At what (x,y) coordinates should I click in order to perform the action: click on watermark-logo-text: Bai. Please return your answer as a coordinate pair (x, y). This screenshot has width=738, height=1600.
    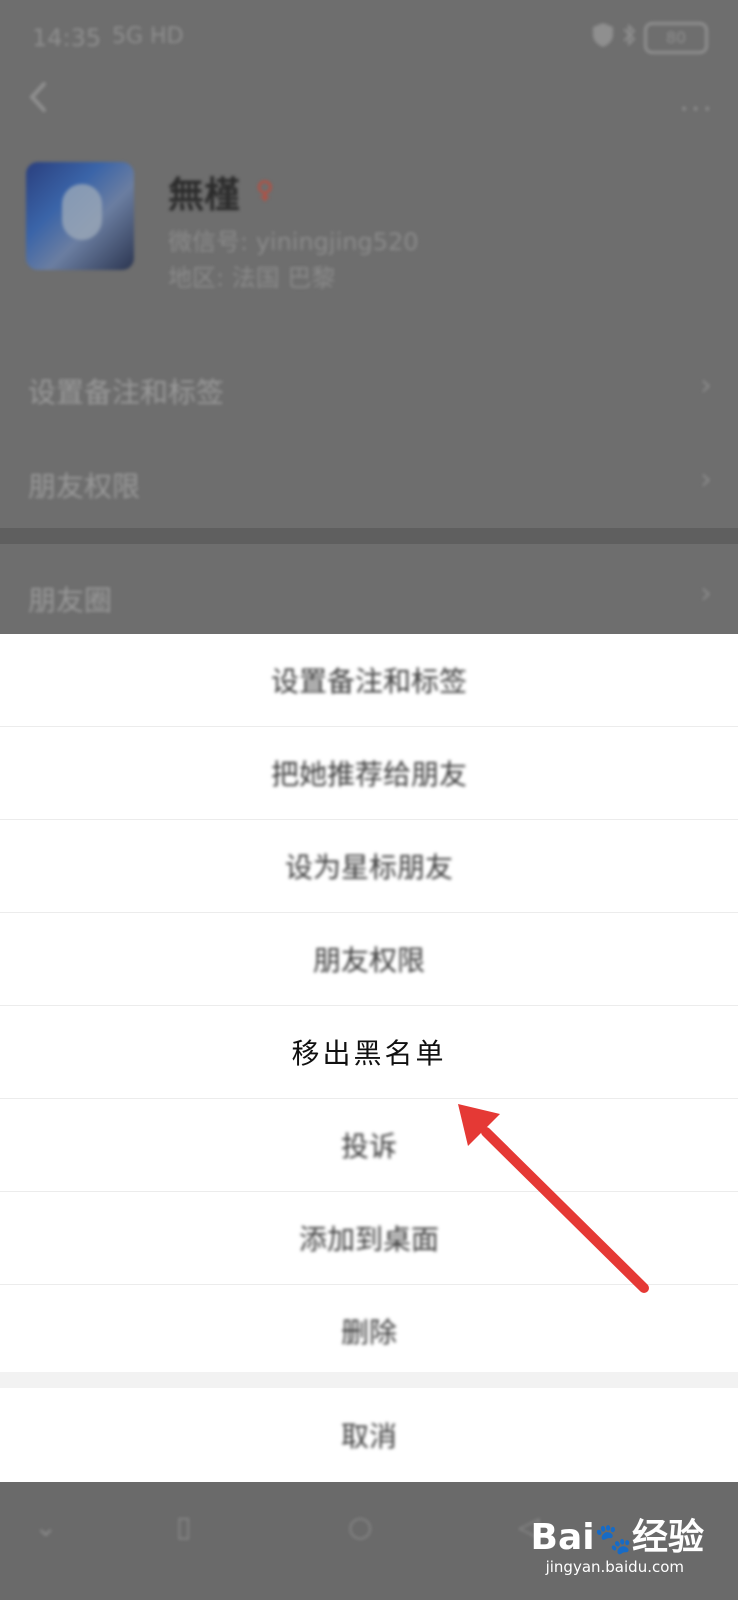
    Looking at the image, I should click on (562, 1537).